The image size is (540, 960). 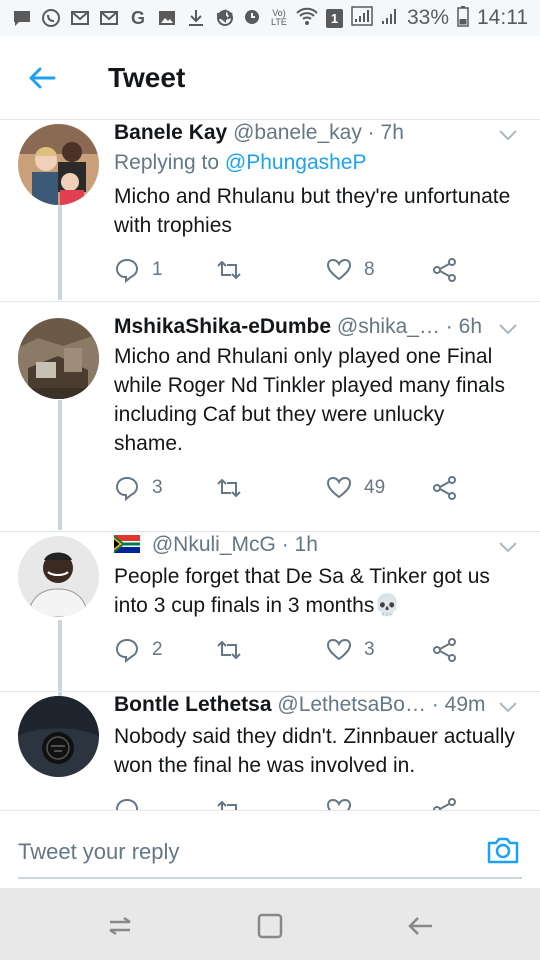 What do you see at coordinates (296, 162) in the screenshot?
I see `mention-link: @PhungasheP` at bounding box center [296, 162].